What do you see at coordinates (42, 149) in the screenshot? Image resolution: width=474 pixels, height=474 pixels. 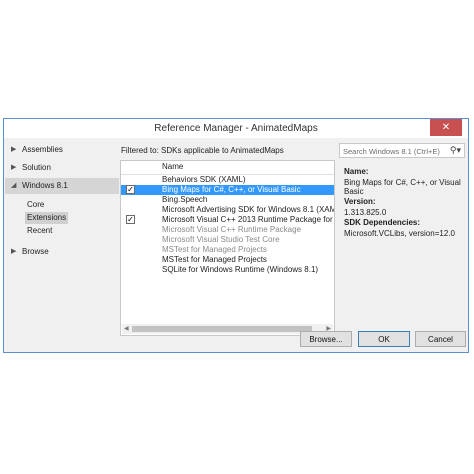 I see `sidebar-item-label: Assemblies` at bounding box center [42, 149].